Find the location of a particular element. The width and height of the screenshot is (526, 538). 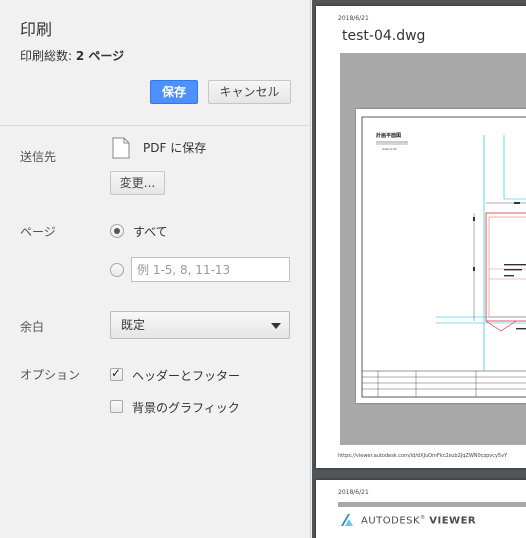

save-button: 保存 is located at coordinates (174, 92).